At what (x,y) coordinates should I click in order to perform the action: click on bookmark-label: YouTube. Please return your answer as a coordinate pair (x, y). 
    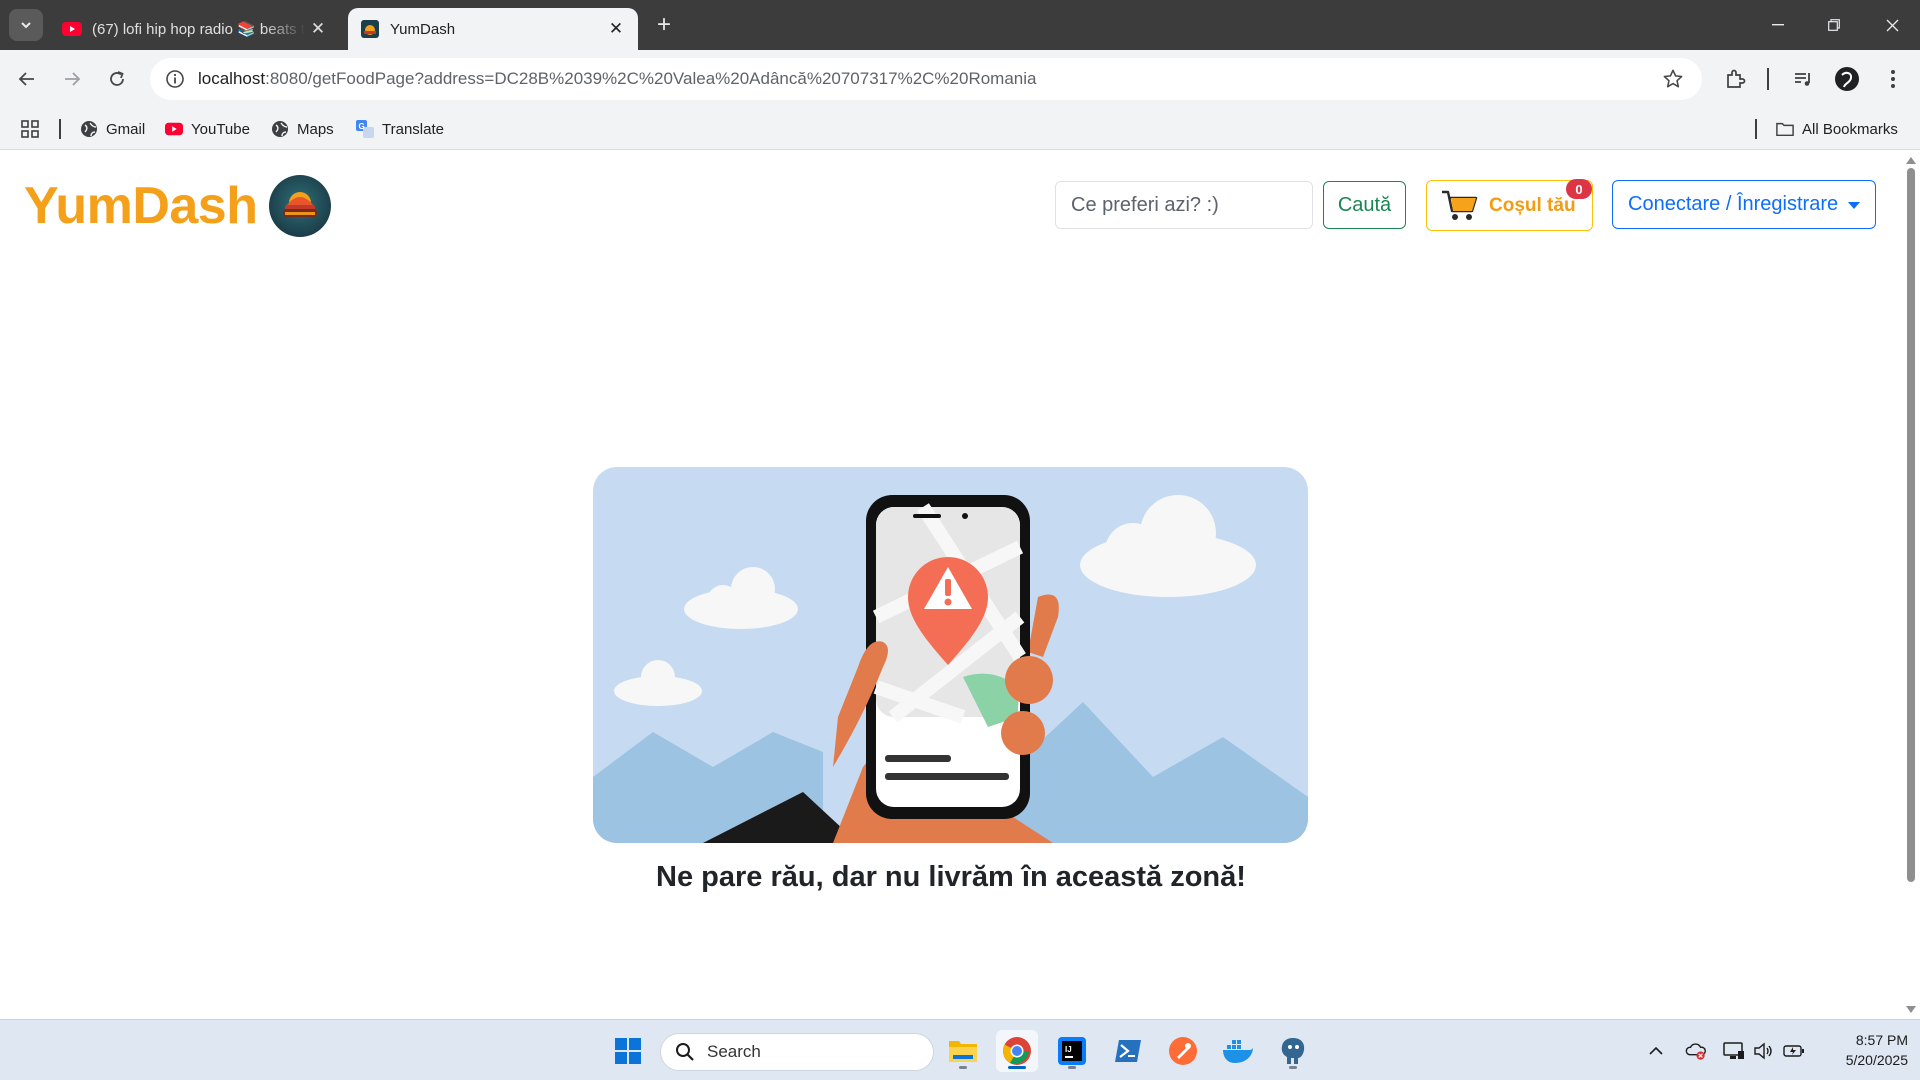
    Looking at the image, I should click on (220, 129).